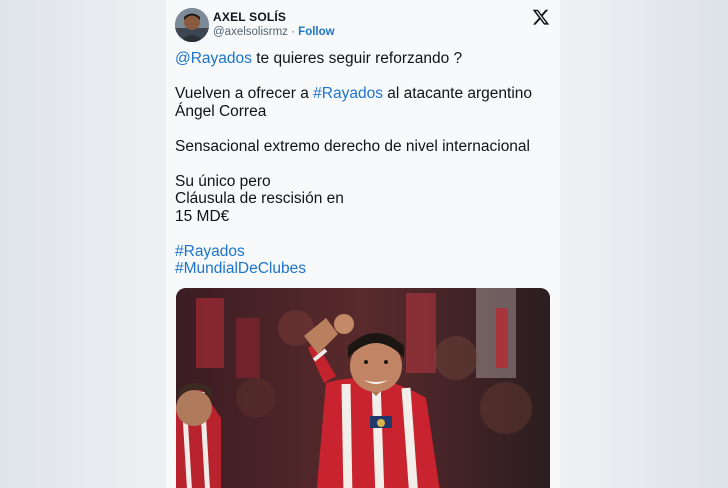 The image size is (728, 488). I want to click on x-logo-icon, so click(541, 17).